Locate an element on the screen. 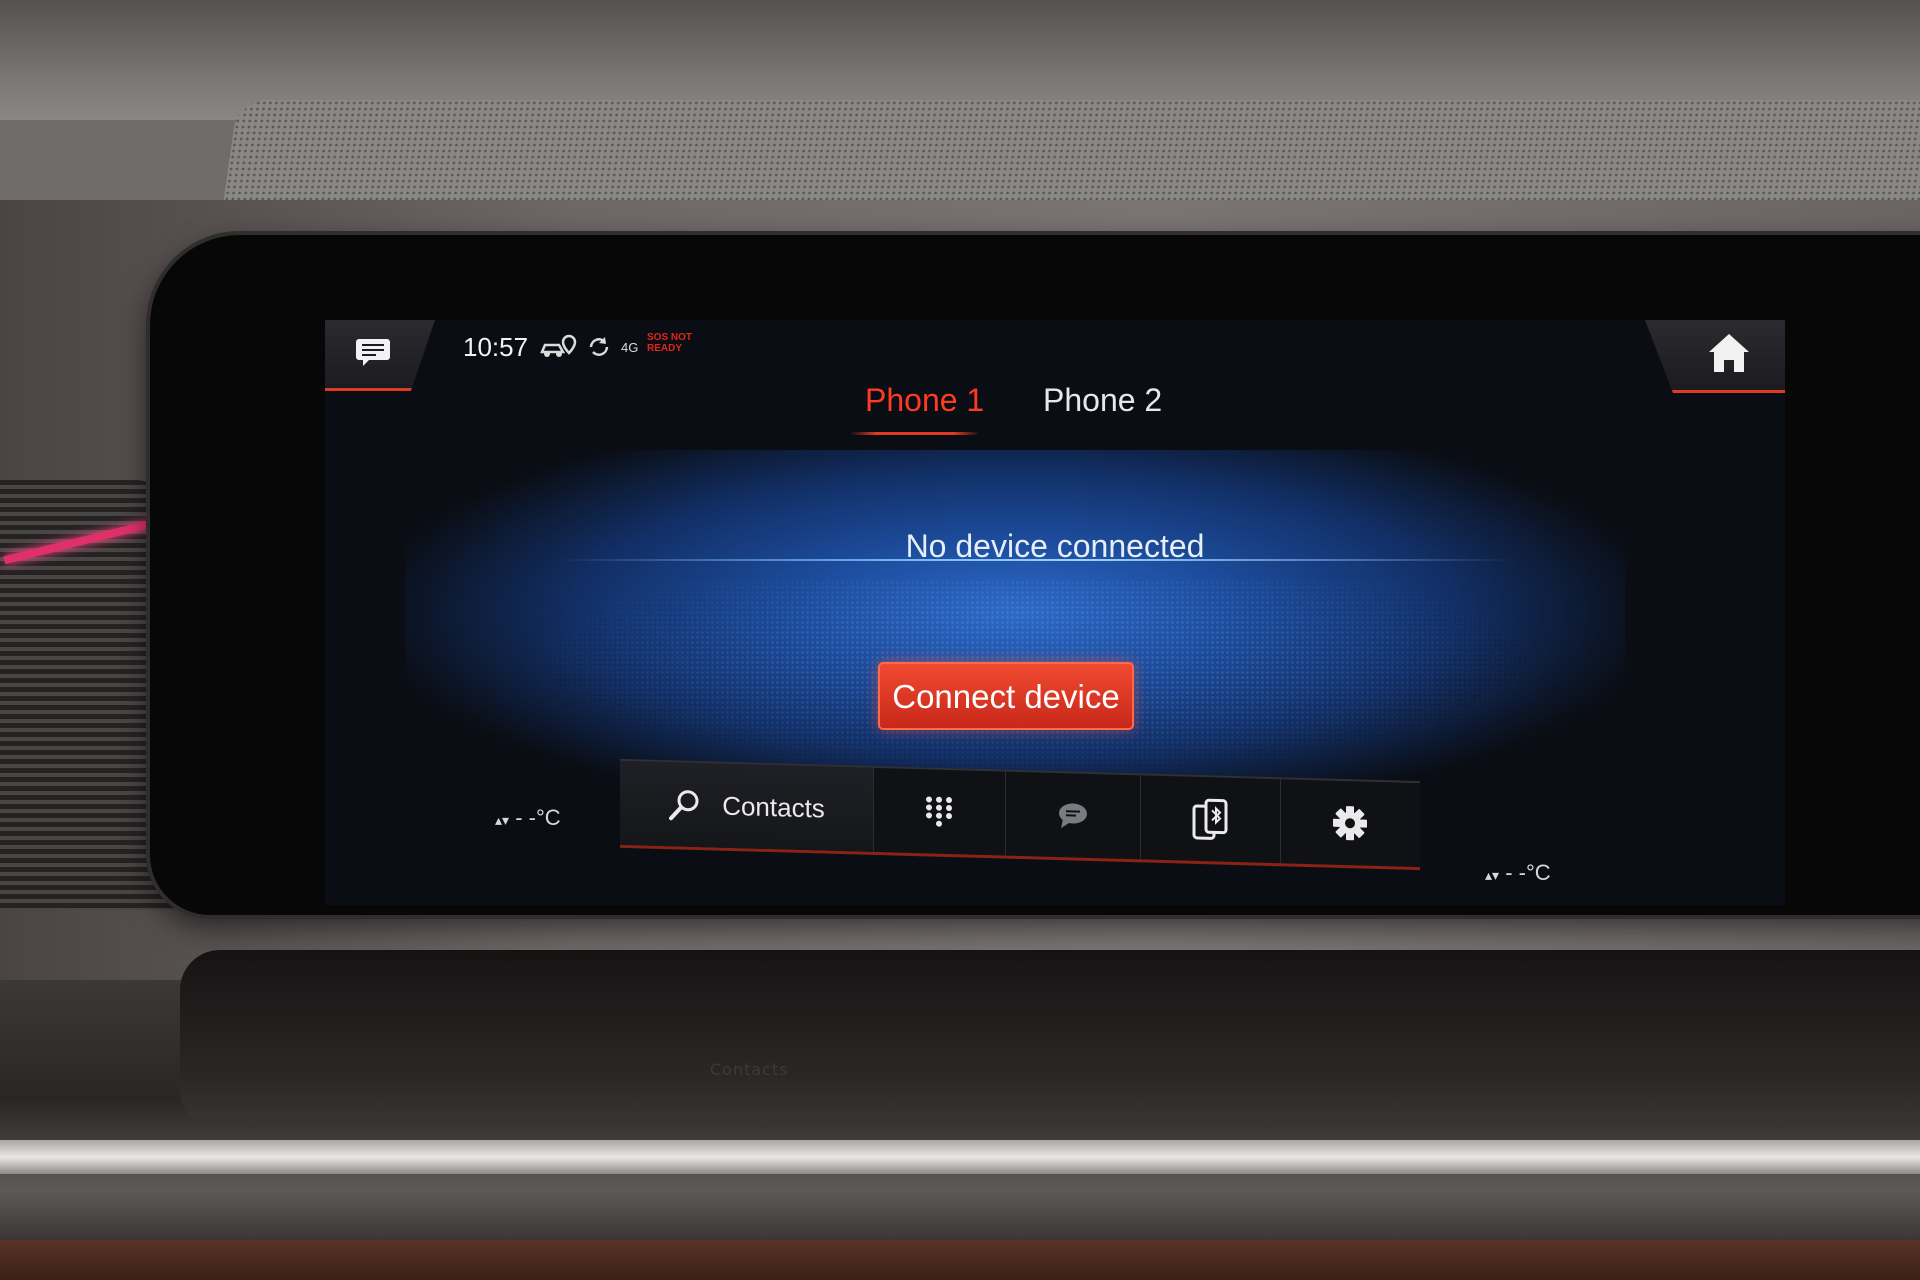 This screenshot has height=1280, width=1920. right-temperature: ▴▾ - -°C is located at coordinates (1518, 873).